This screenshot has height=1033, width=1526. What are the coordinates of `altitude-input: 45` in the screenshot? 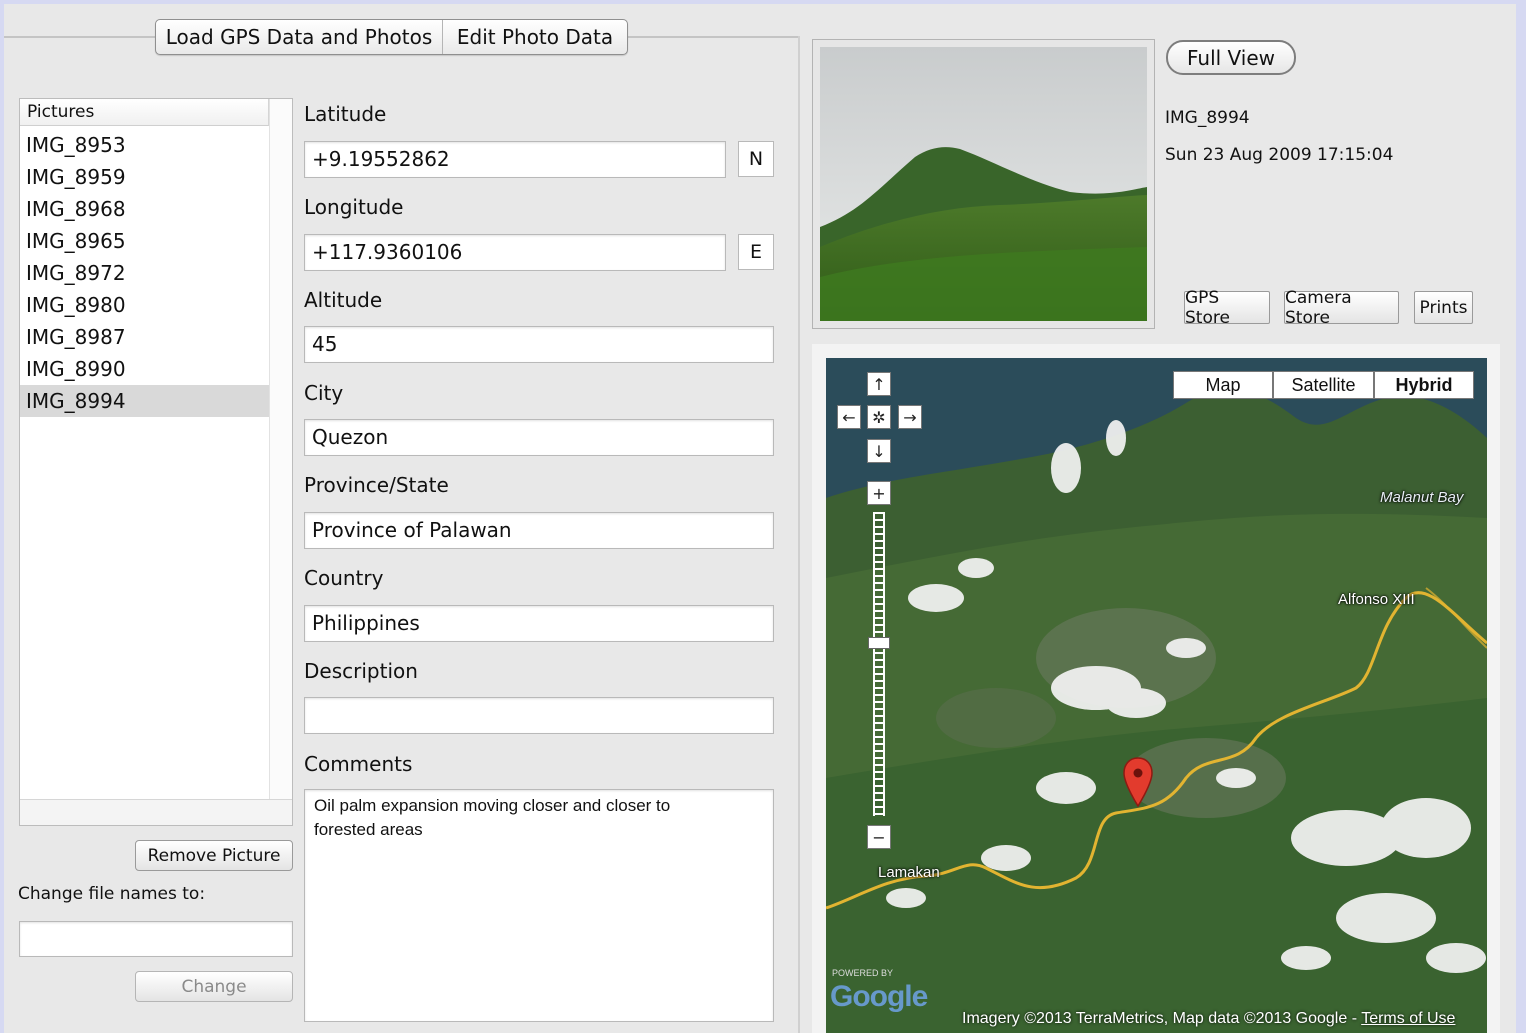 It's located at (539, 344).